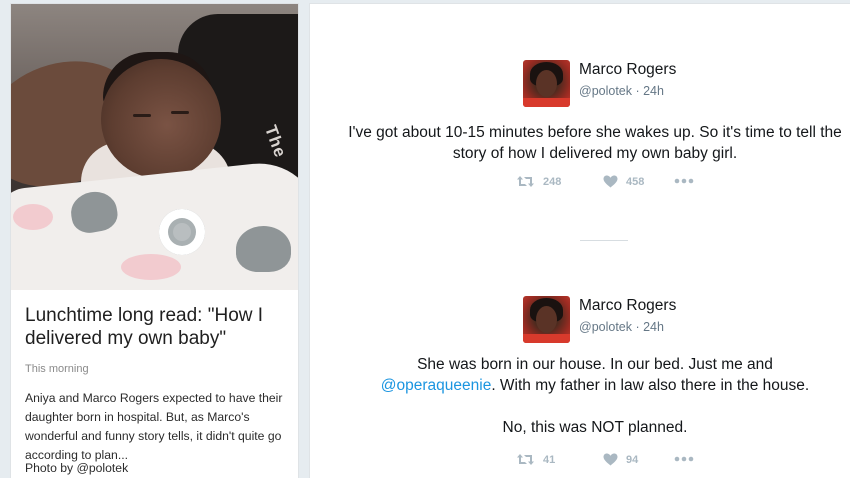 Image resolution: width=850 pixels, height=478 pixels. I want to click on photo-elephant, so click(263, 249).